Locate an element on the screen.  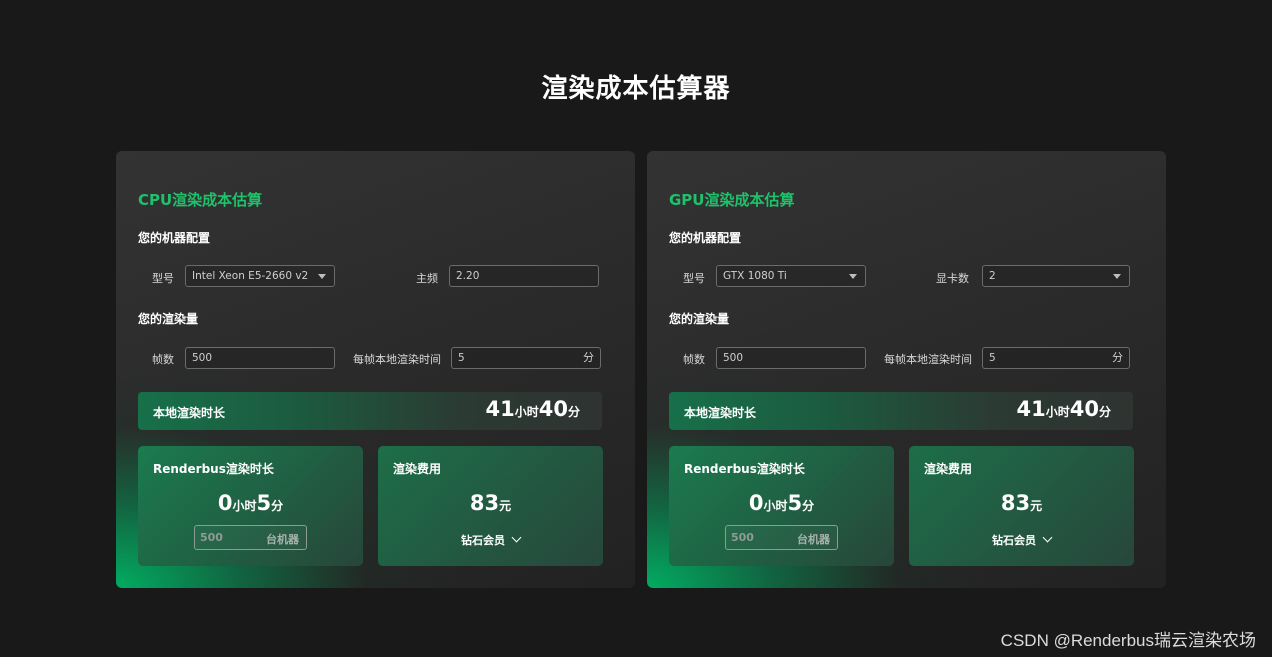
frequency-label: 主频 is located at coordinates (427, 278).